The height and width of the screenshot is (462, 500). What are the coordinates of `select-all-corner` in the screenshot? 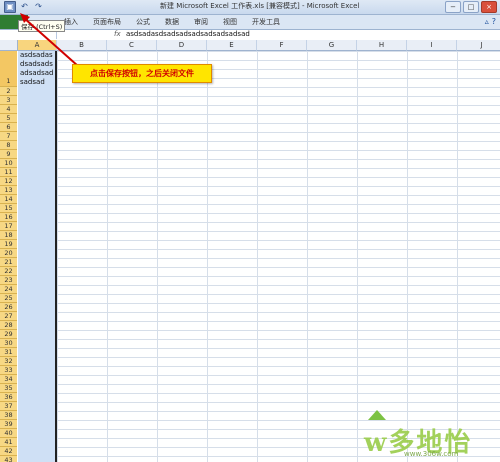 It's located at (9, 45).